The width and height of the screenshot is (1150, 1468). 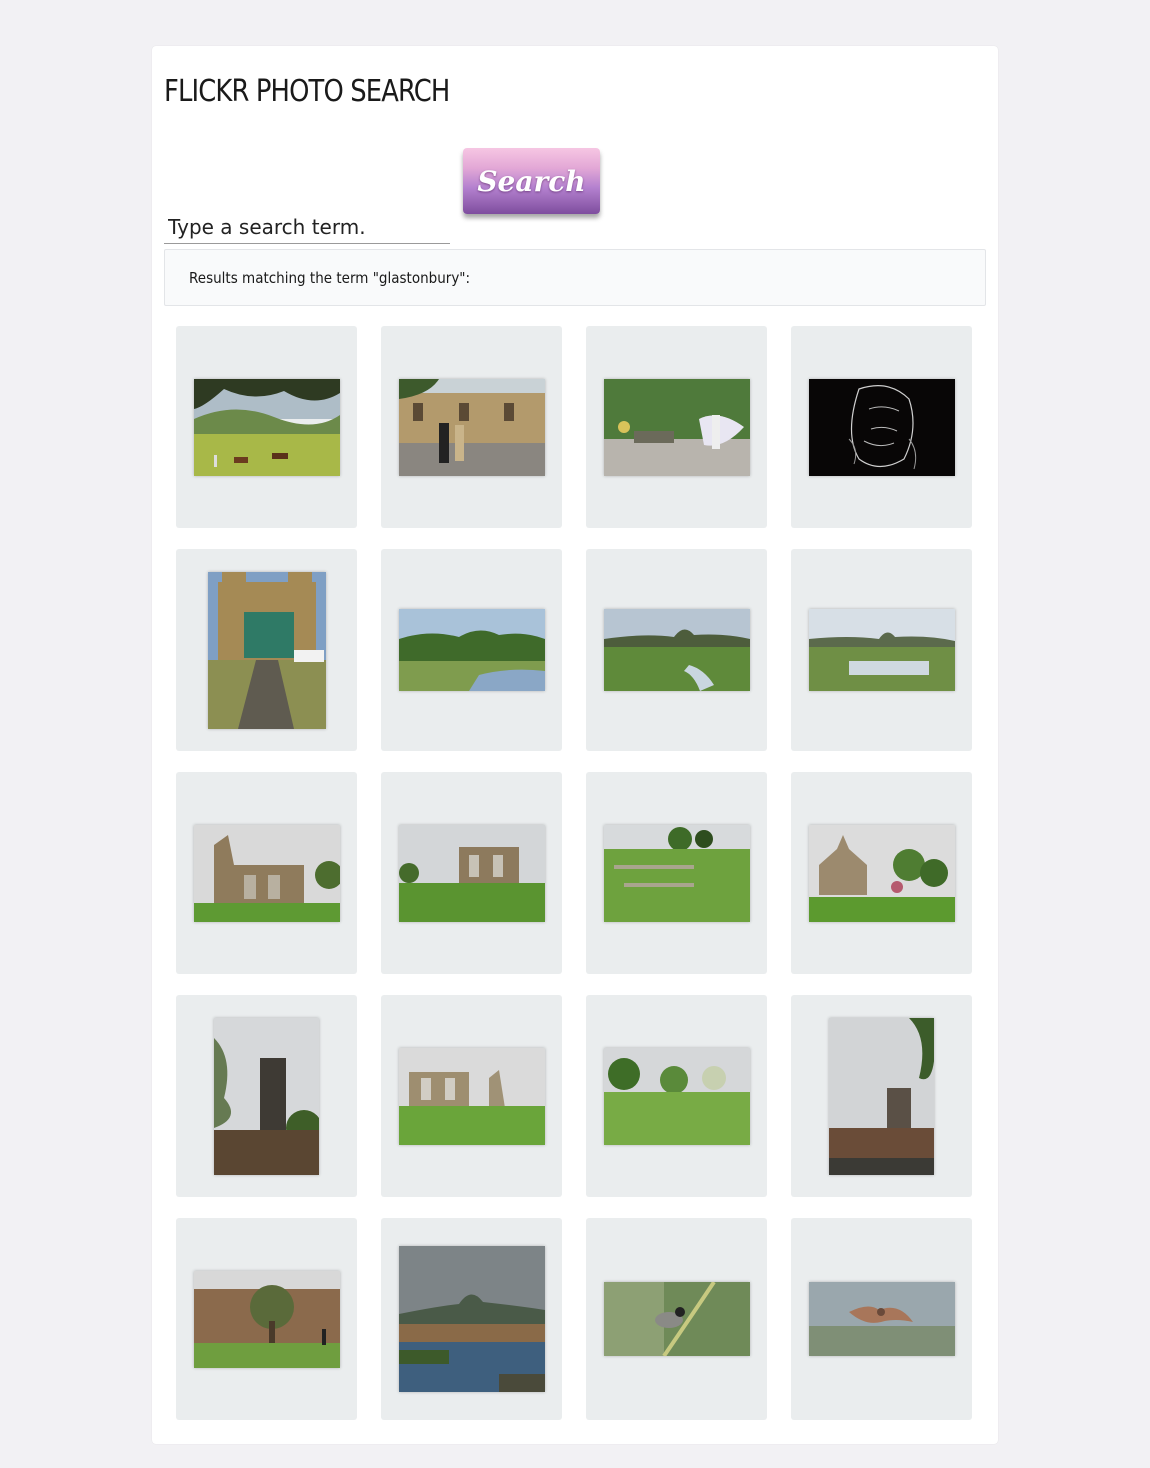 What do you see at coordinates (307, 91) in the screenshot?
I see `page-title: FLICKR PHOTO SEARCH` at bounding box center [307, 91].